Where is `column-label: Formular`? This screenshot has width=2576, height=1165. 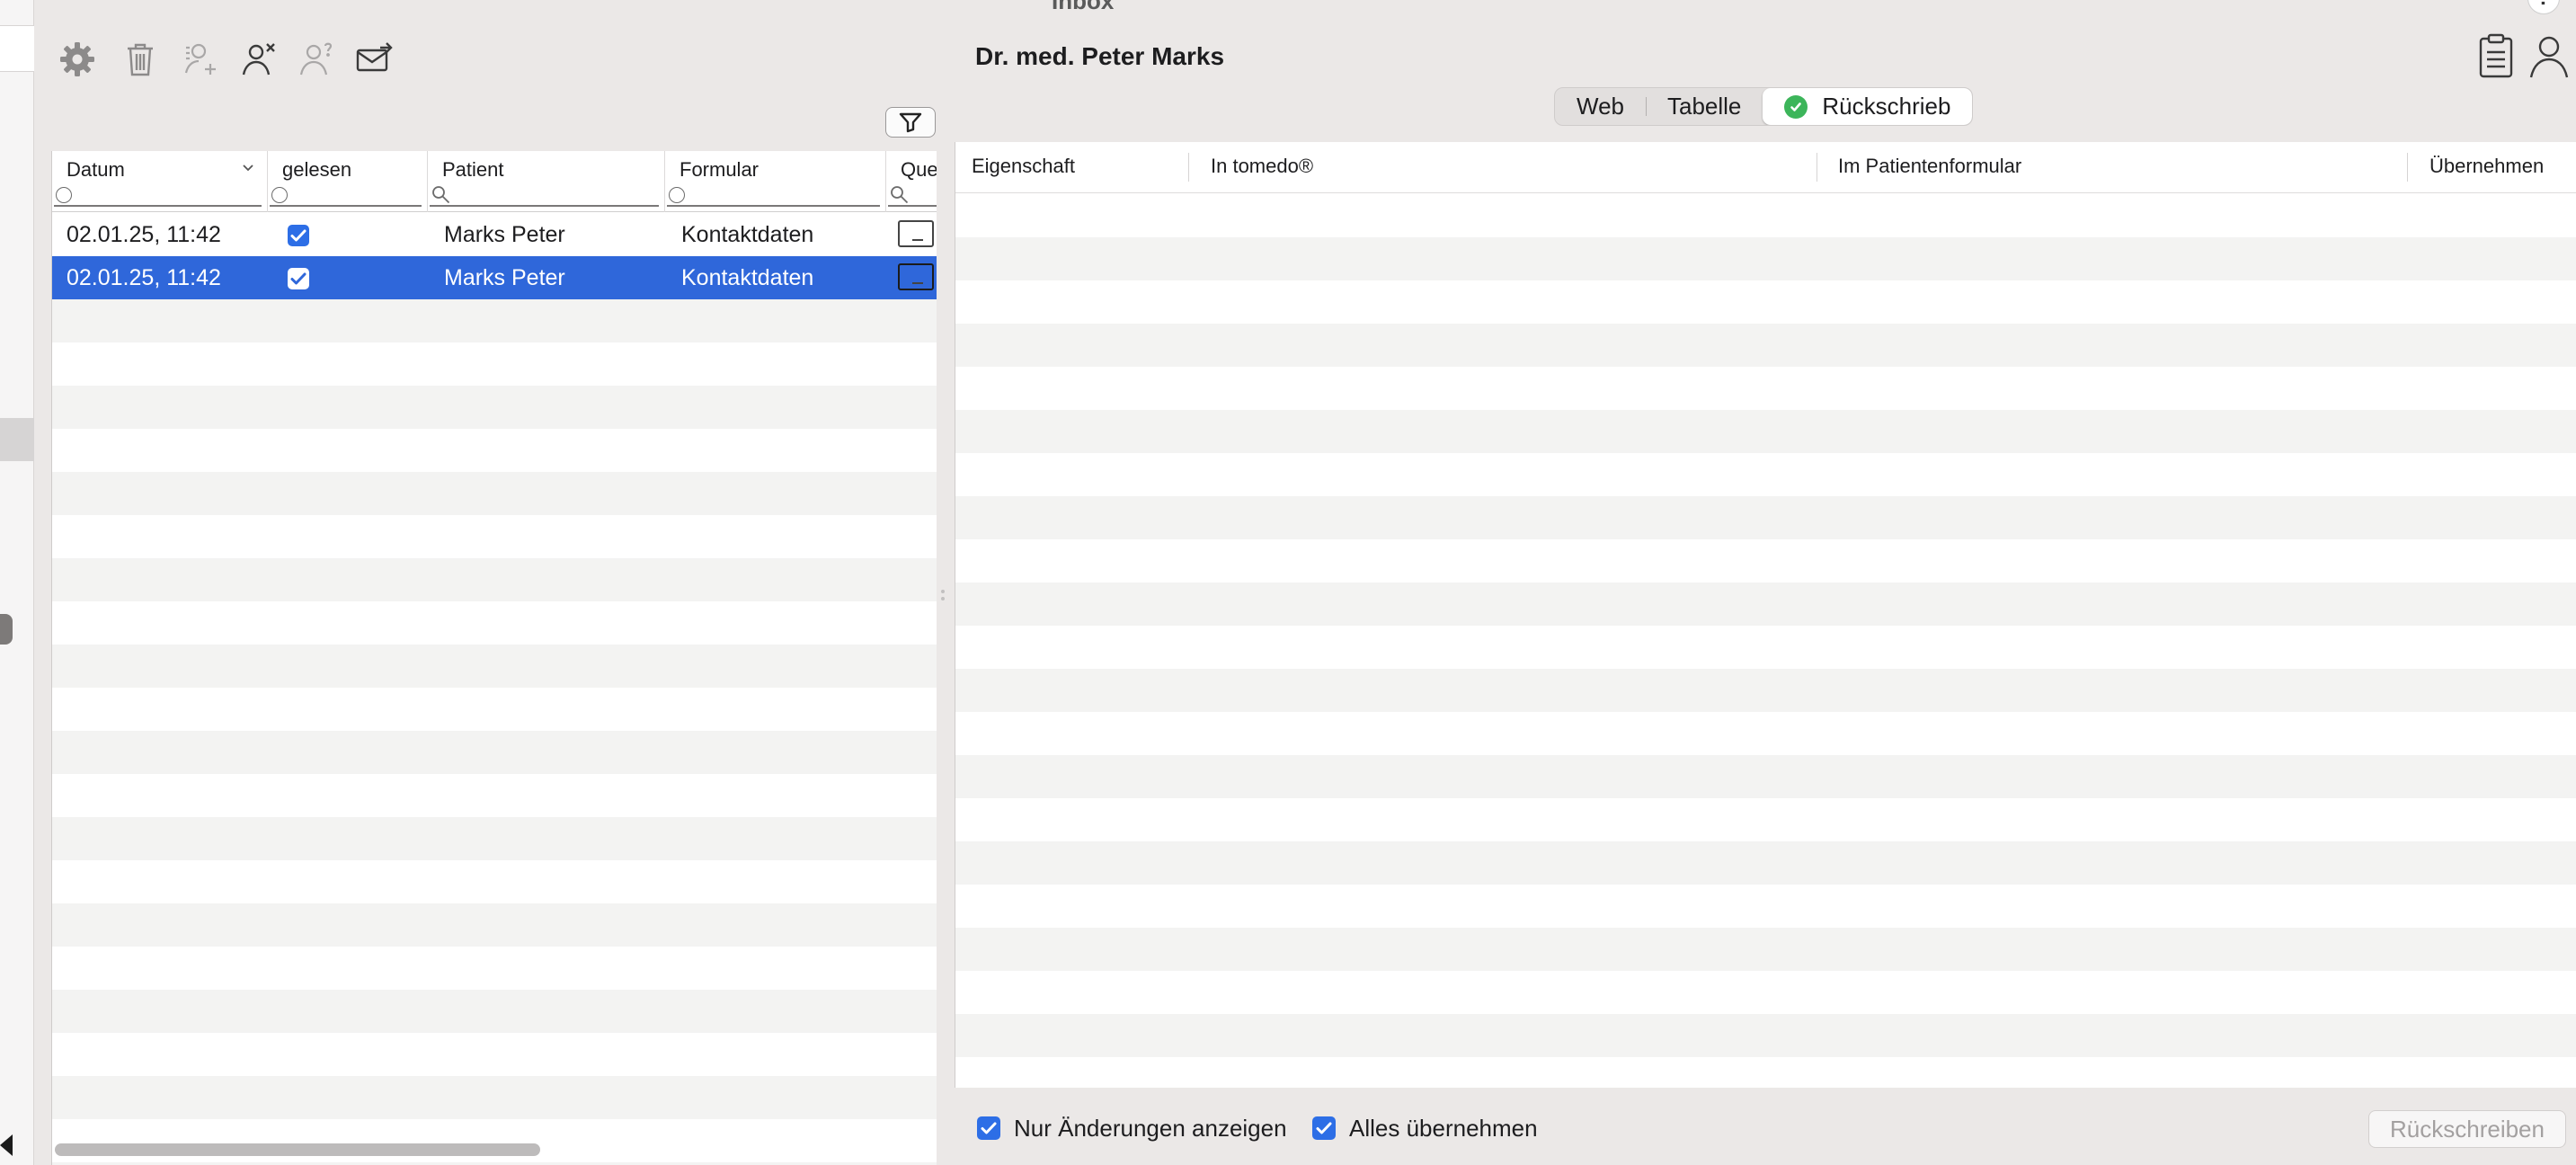
column-label: Formular is located at coordinates (719, 170).